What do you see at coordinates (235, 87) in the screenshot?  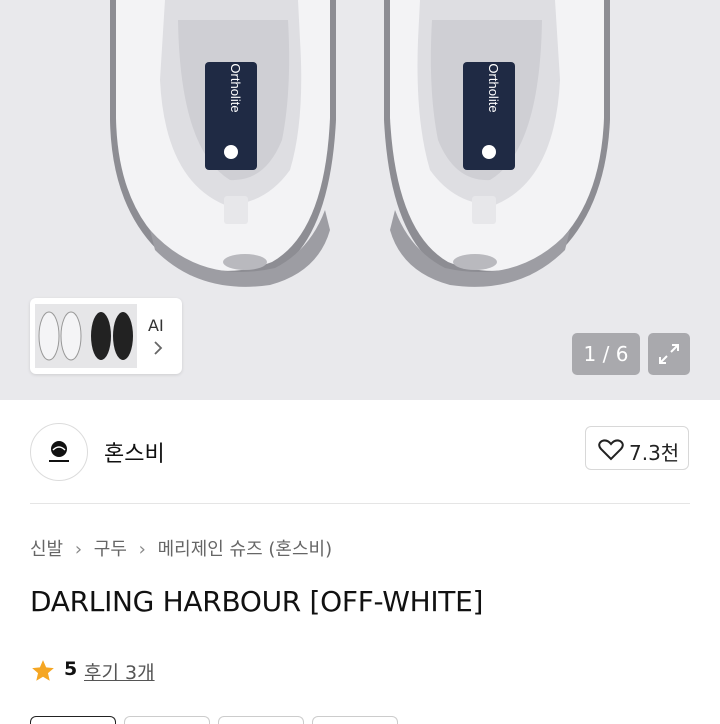 I see `insole-brand-text: Ortholite` at bounding box center [235, 87].